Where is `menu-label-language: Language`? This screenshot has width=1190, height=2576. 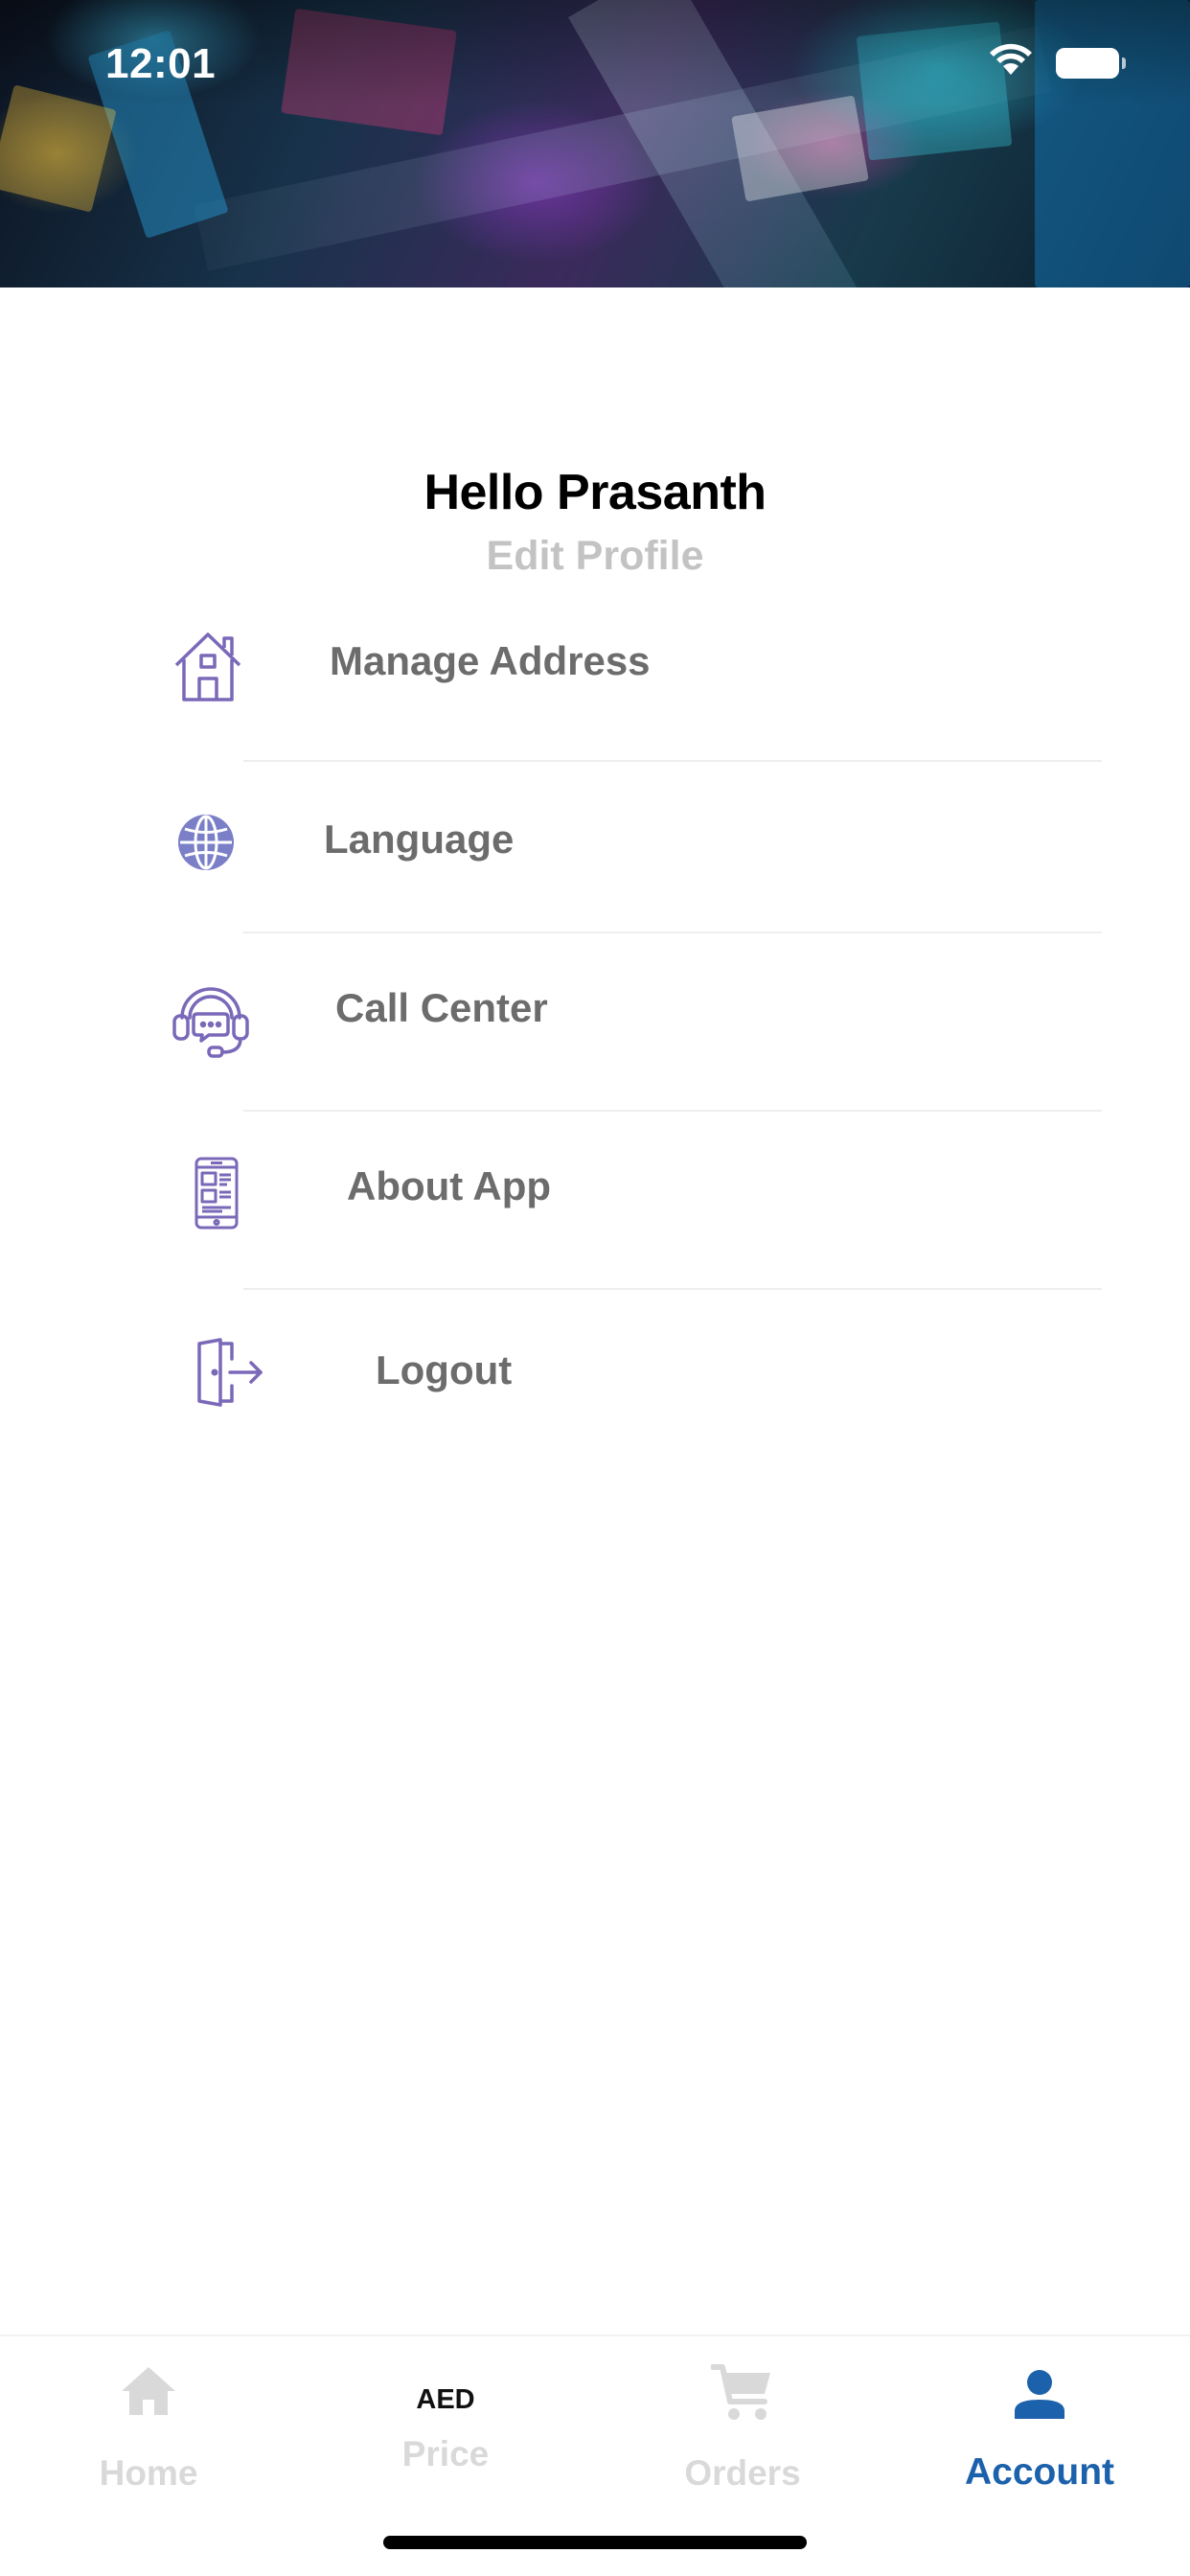
menu-label-language: Language is located at coordinates (420, 839).